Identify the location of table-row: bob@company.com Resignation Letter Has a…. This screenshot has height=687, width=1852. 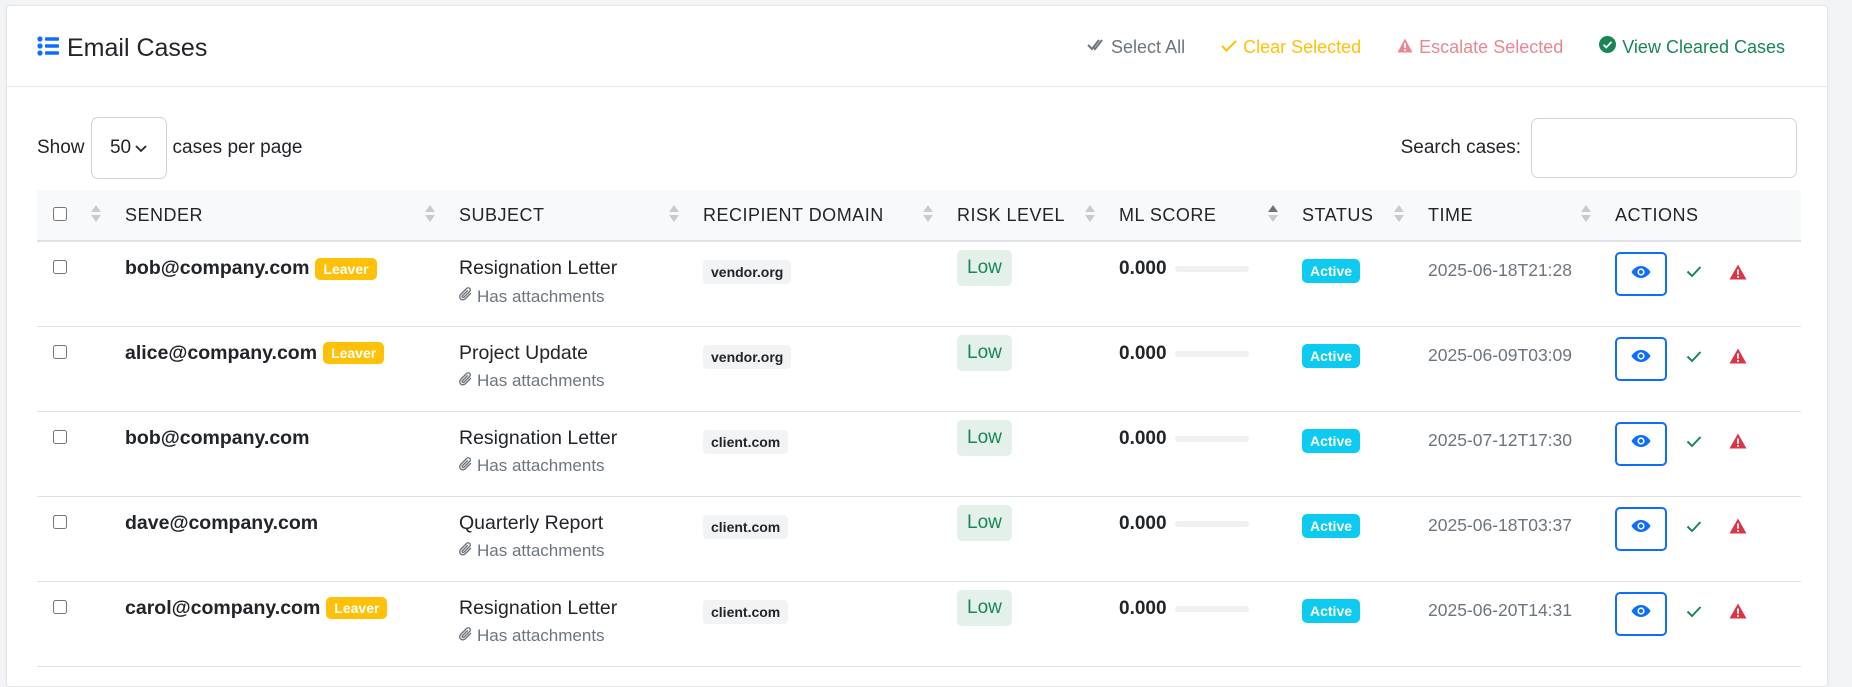
(919, 454).